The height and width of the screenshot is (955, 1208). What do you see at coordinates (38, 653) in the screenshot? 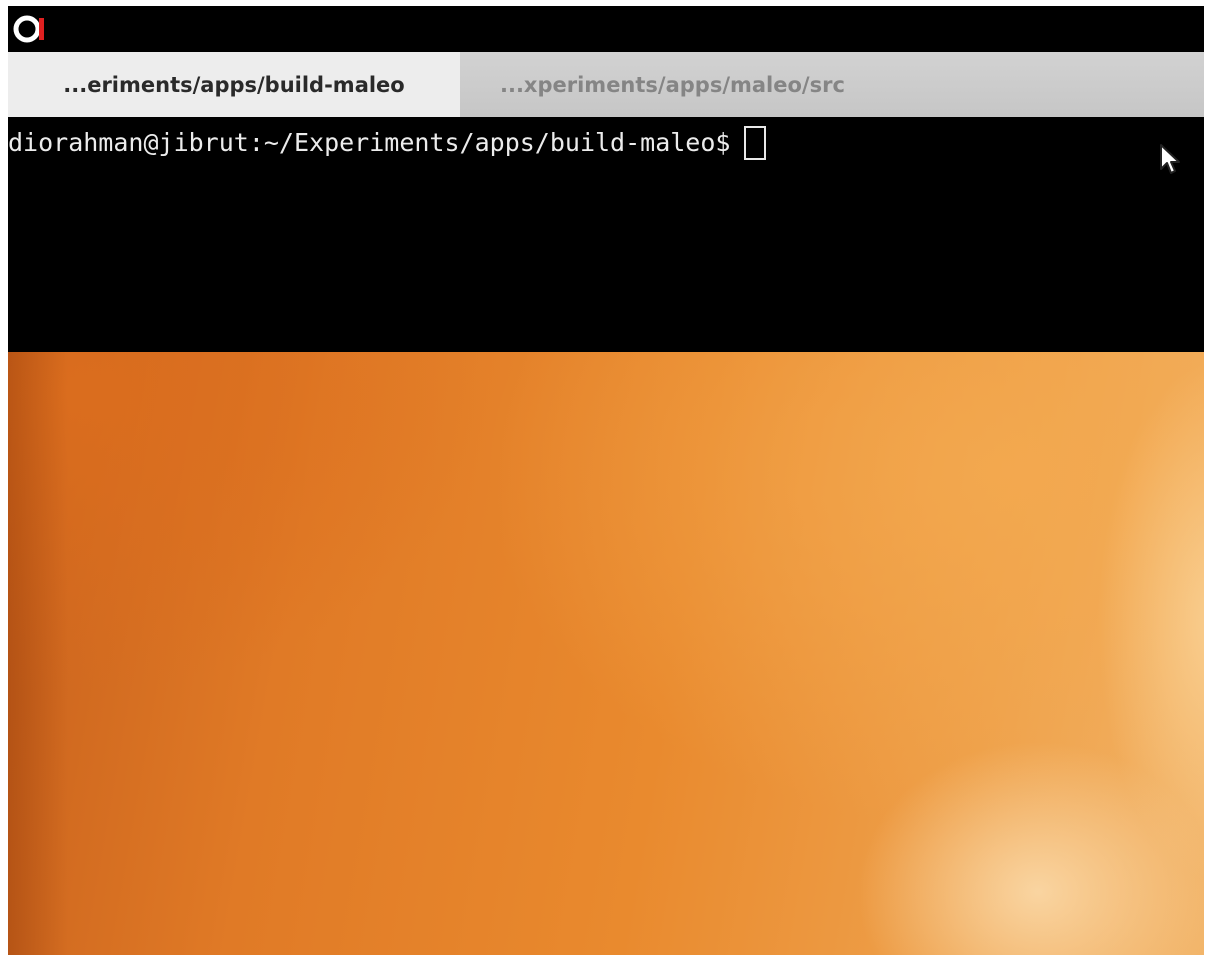
I see `wallpaper-shade` at bounding box center [38, 653].